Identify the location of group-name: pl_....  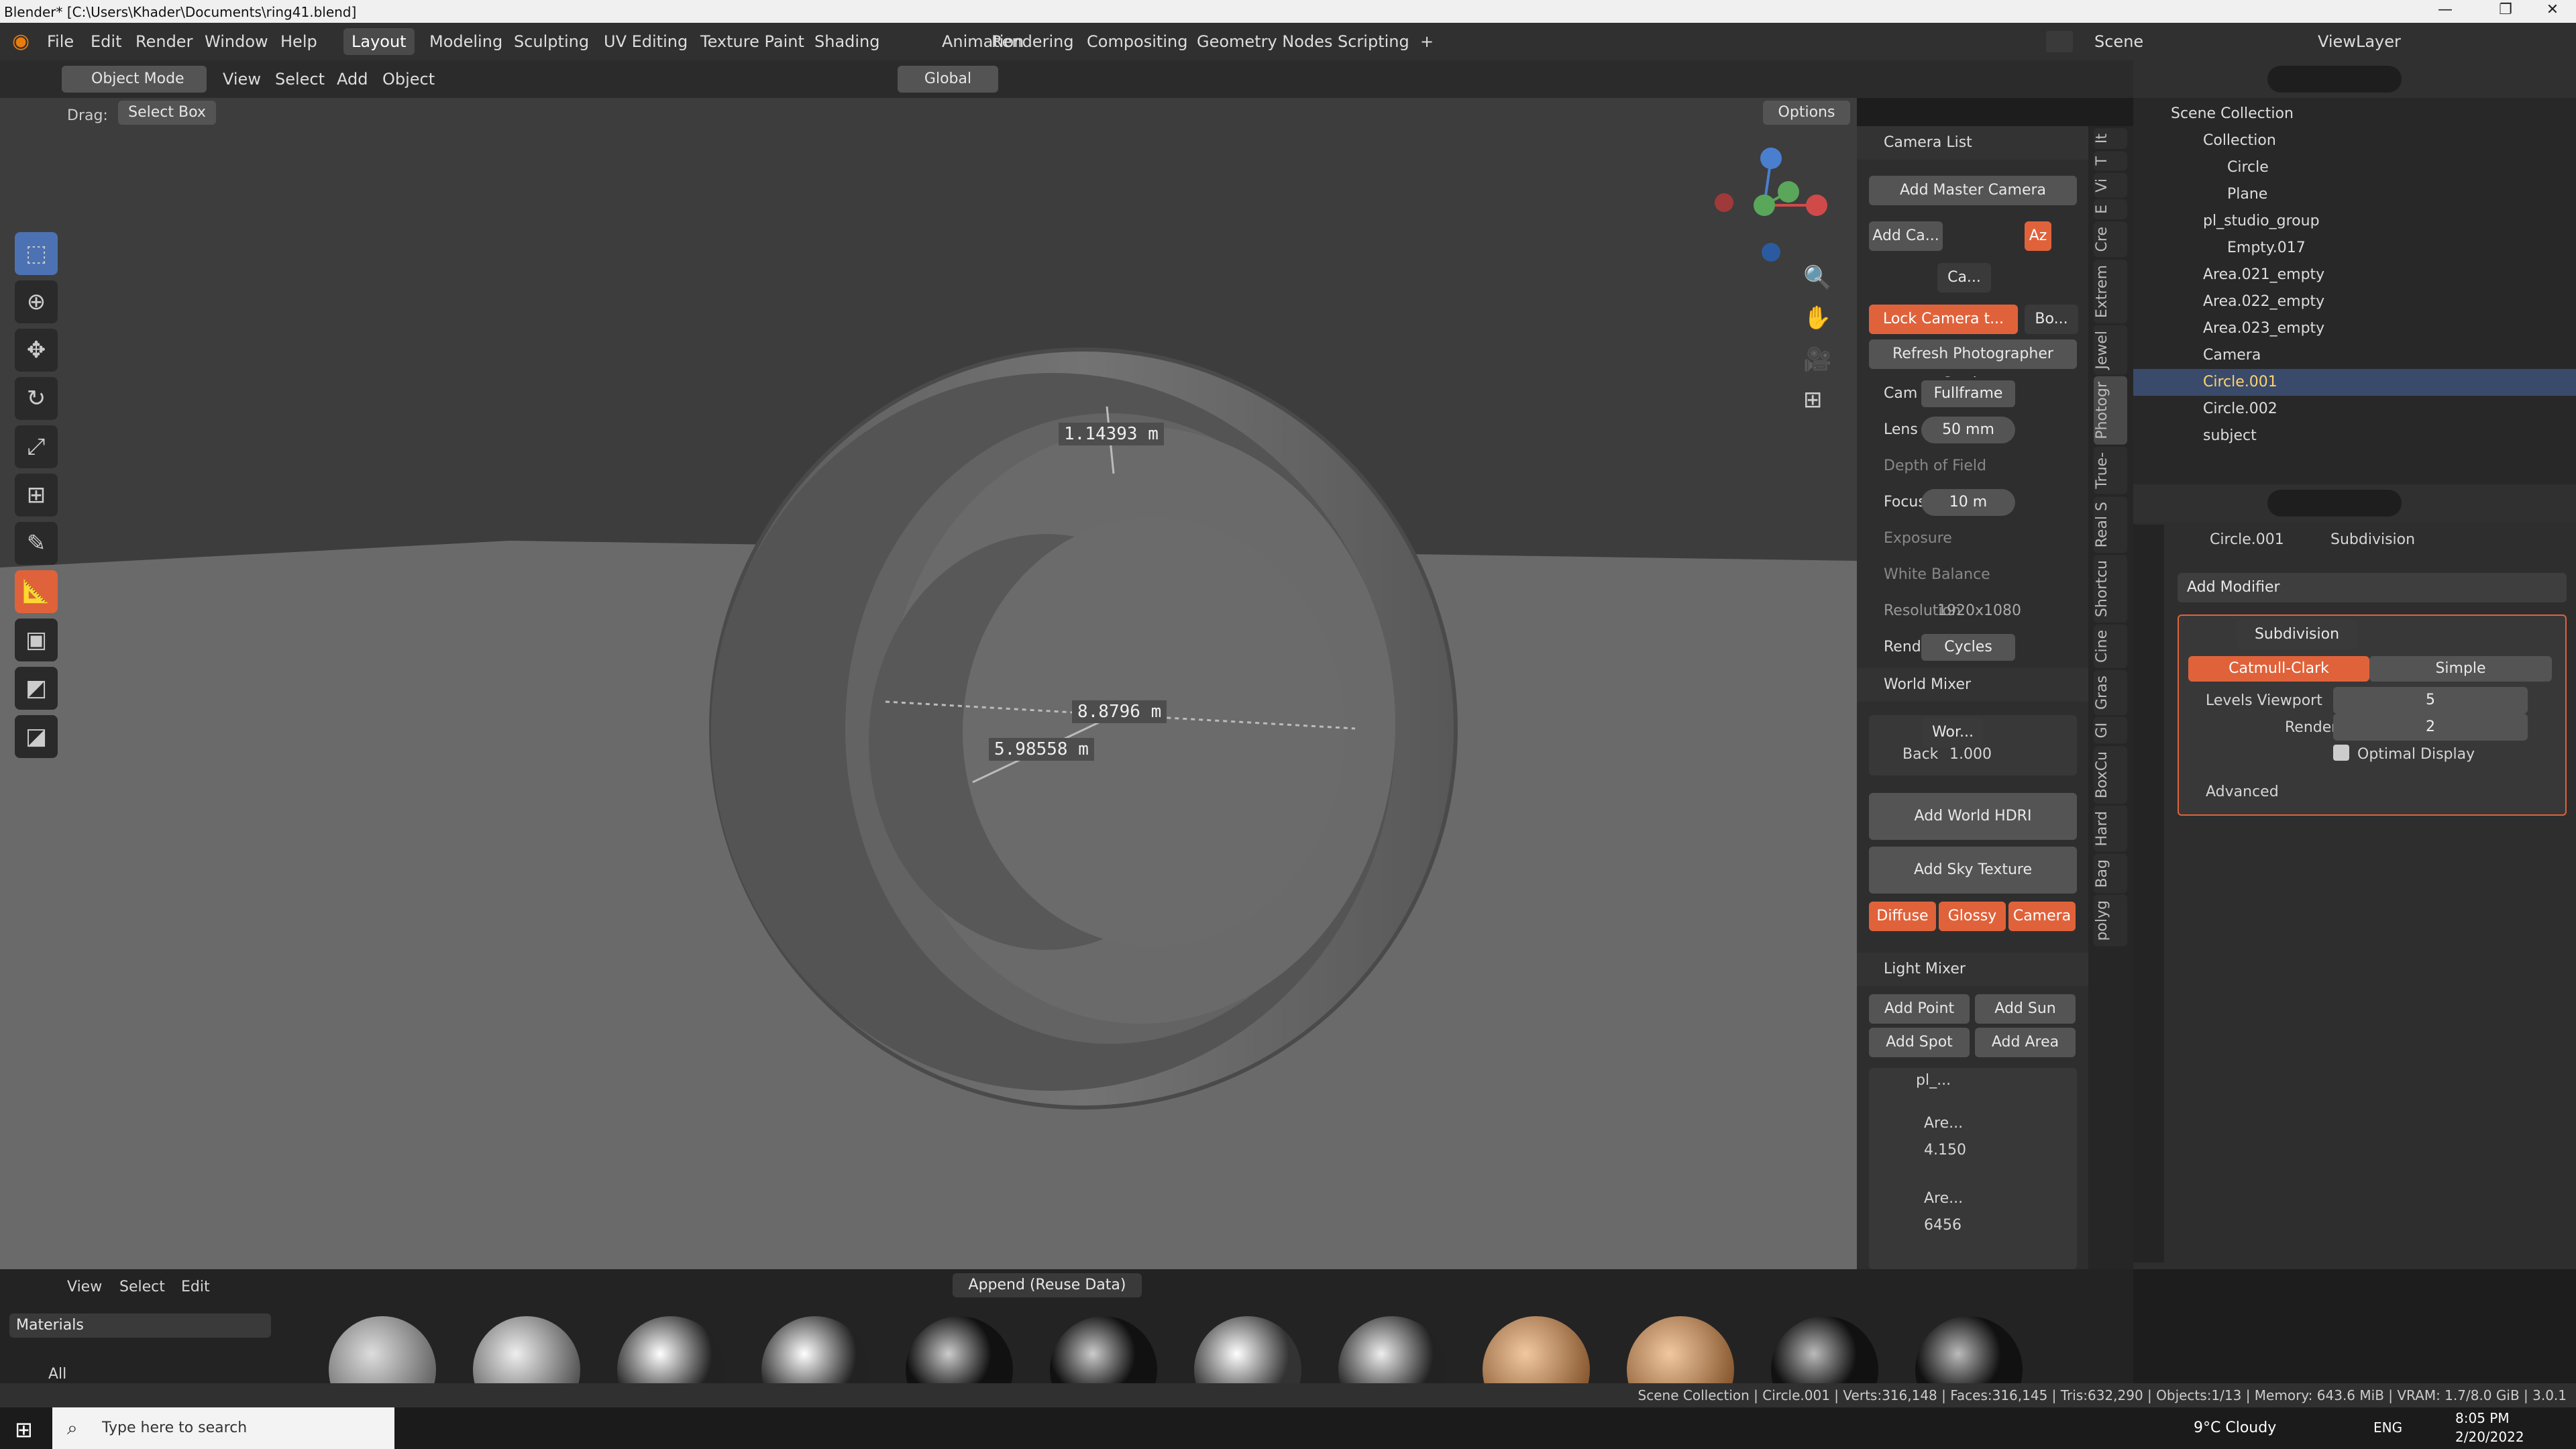
(1933, 1080).